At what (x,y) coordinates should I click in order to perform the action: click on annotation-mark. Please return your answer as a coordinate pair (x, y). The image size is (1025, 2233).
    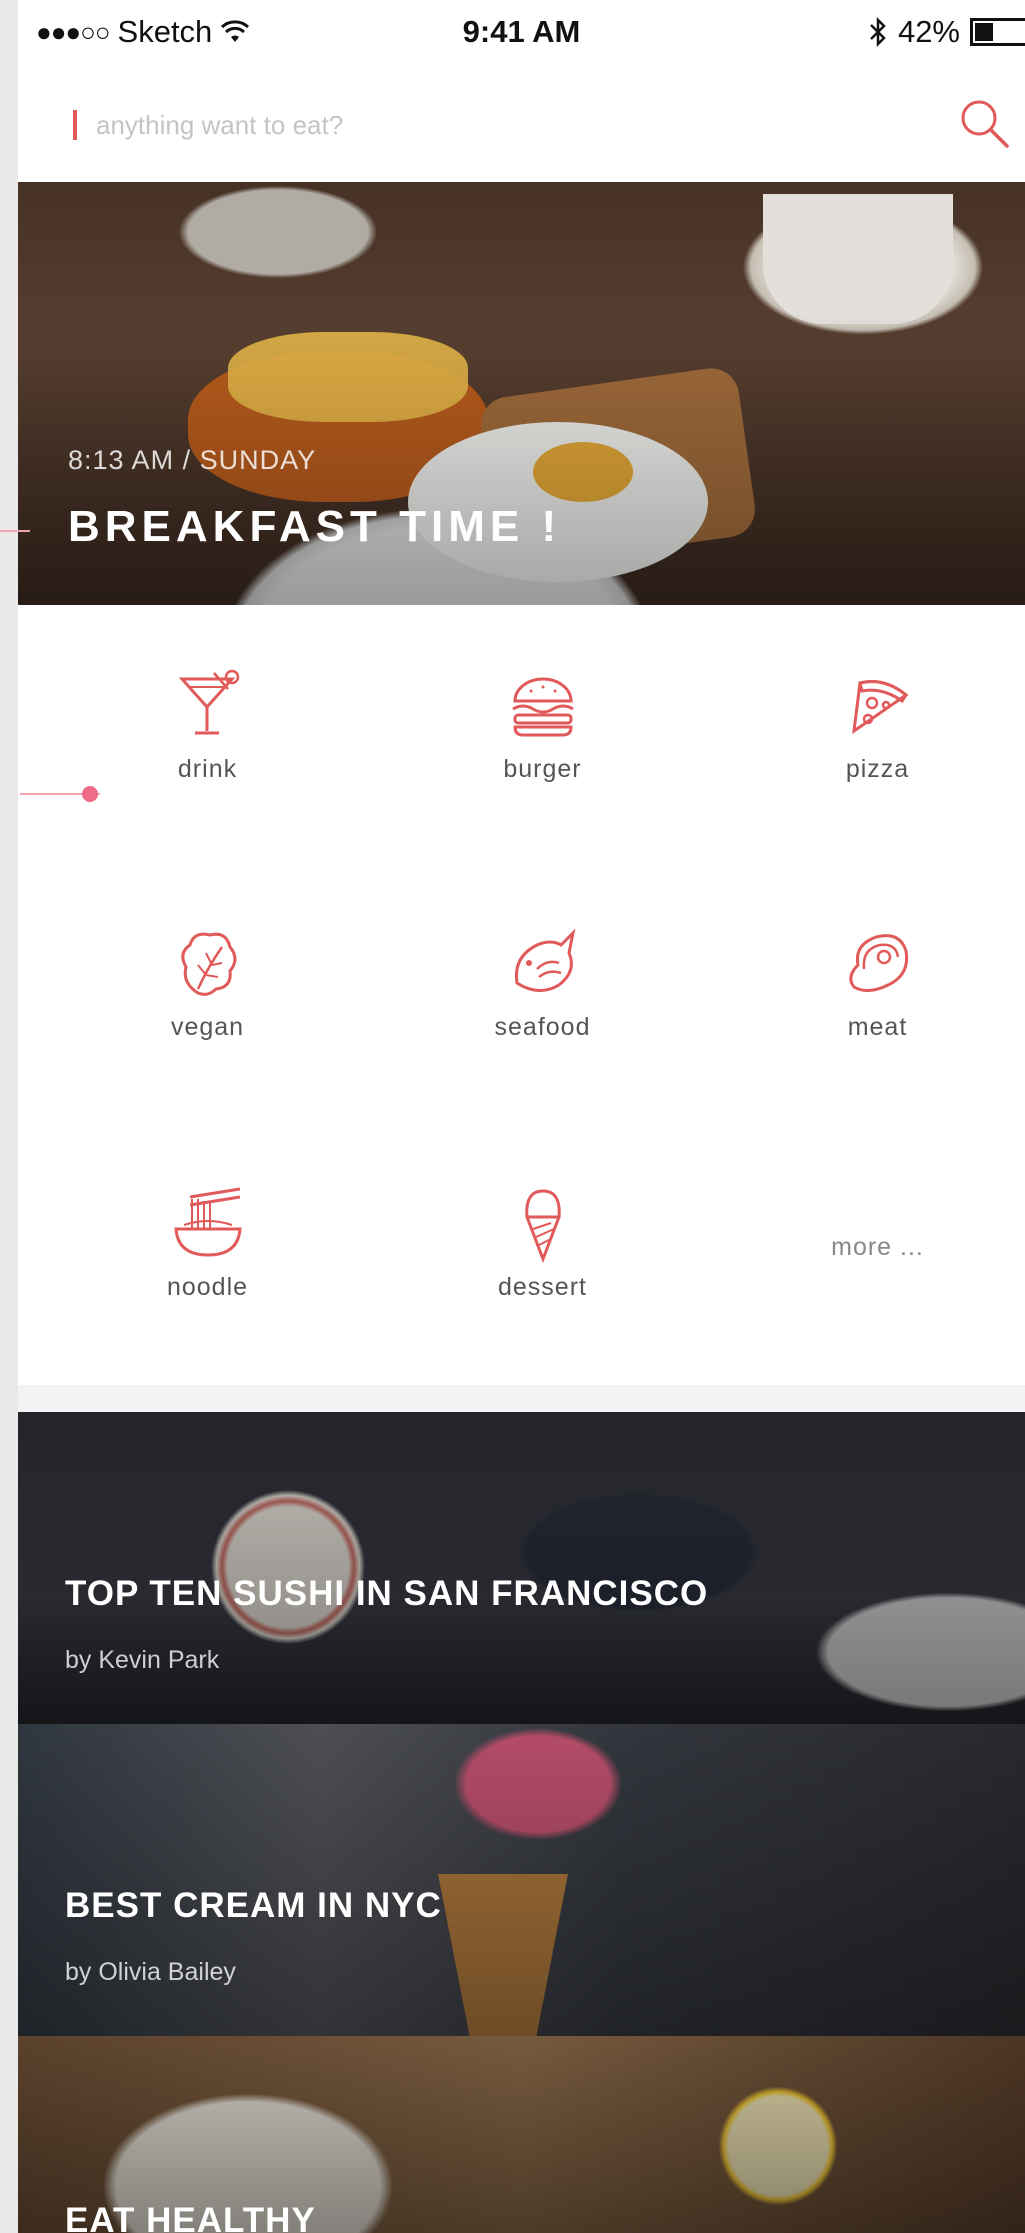
    Looking at the image, I should click on (15, 531).